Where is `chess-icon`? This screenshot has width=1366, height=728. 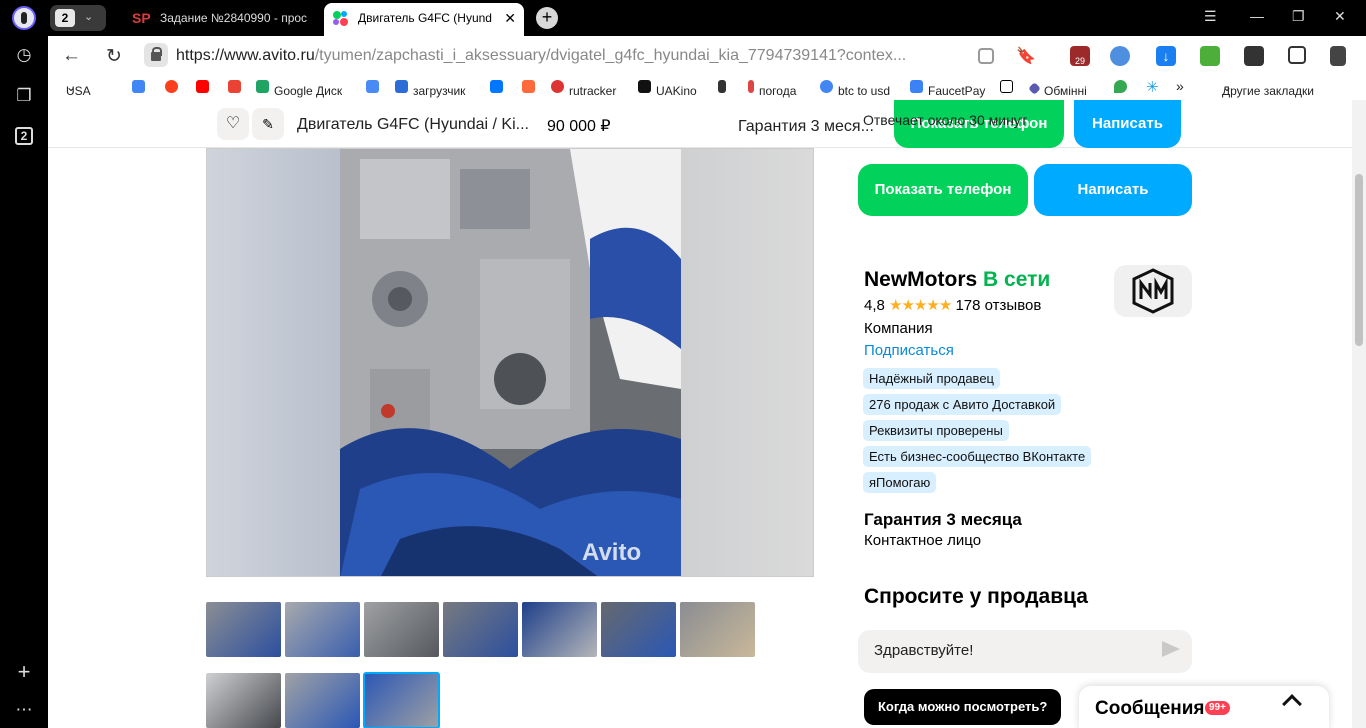
chess-icon is located at coordinates (724, 87).